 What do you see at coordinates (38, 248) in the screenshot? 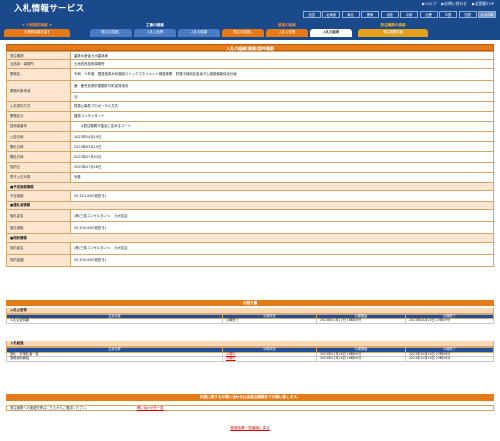
I see `field-label: 契約者名` at bounding box center [38, 248].